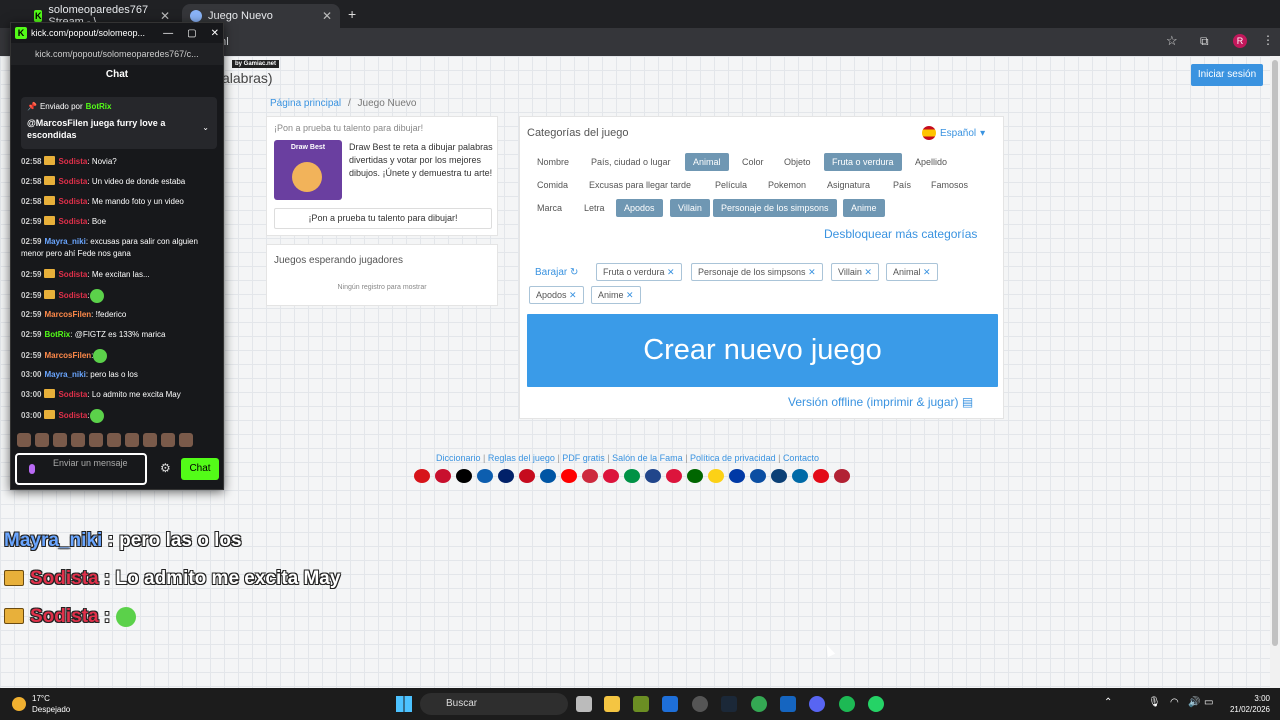  Describe the element at coordinates (1108, 702) in the screenshot. I see `chevron-up-icon: ⌃` at that location.